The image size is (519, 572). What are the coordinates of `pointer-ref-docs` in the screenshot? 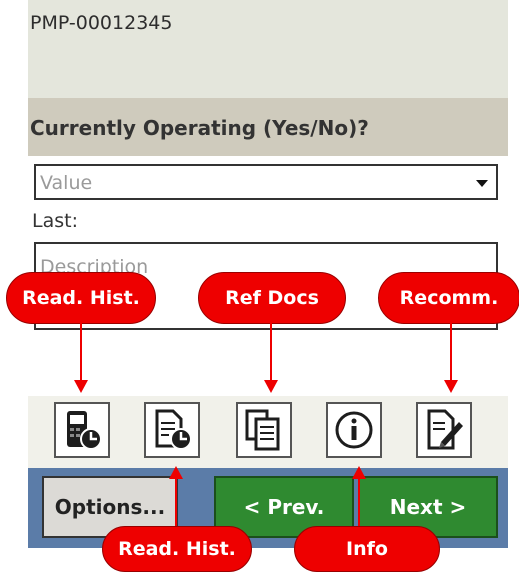 It's located at (271, 351).